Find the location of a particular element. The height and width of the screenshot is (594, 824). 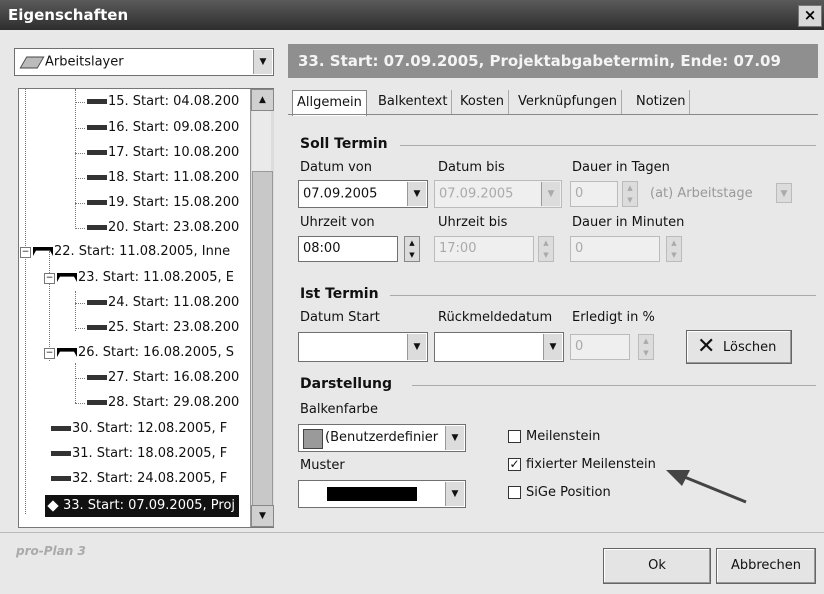

erledigt-spinner: ▲ ▼ is located at coordinates (646, 347).